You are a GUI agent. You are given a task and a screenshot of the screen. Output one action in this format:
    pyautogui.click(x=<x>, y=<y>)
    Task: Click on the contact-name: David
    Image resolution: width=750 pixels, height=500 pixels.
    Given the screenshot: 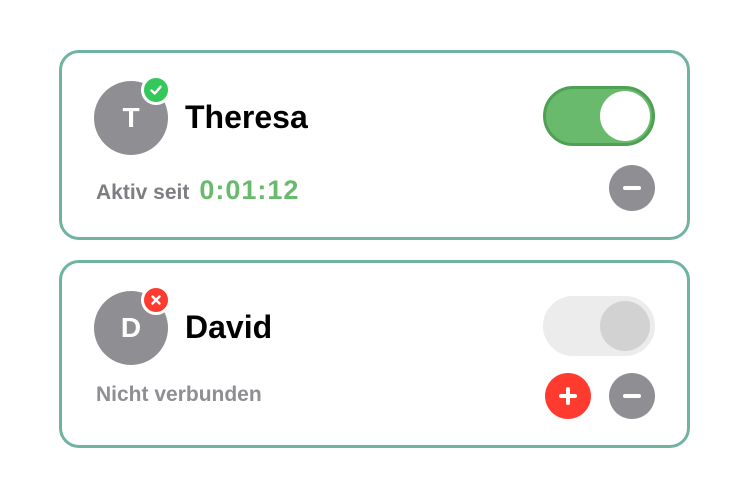 What is the action you would take?
    pyautogui.click(x=229, y=327)
    